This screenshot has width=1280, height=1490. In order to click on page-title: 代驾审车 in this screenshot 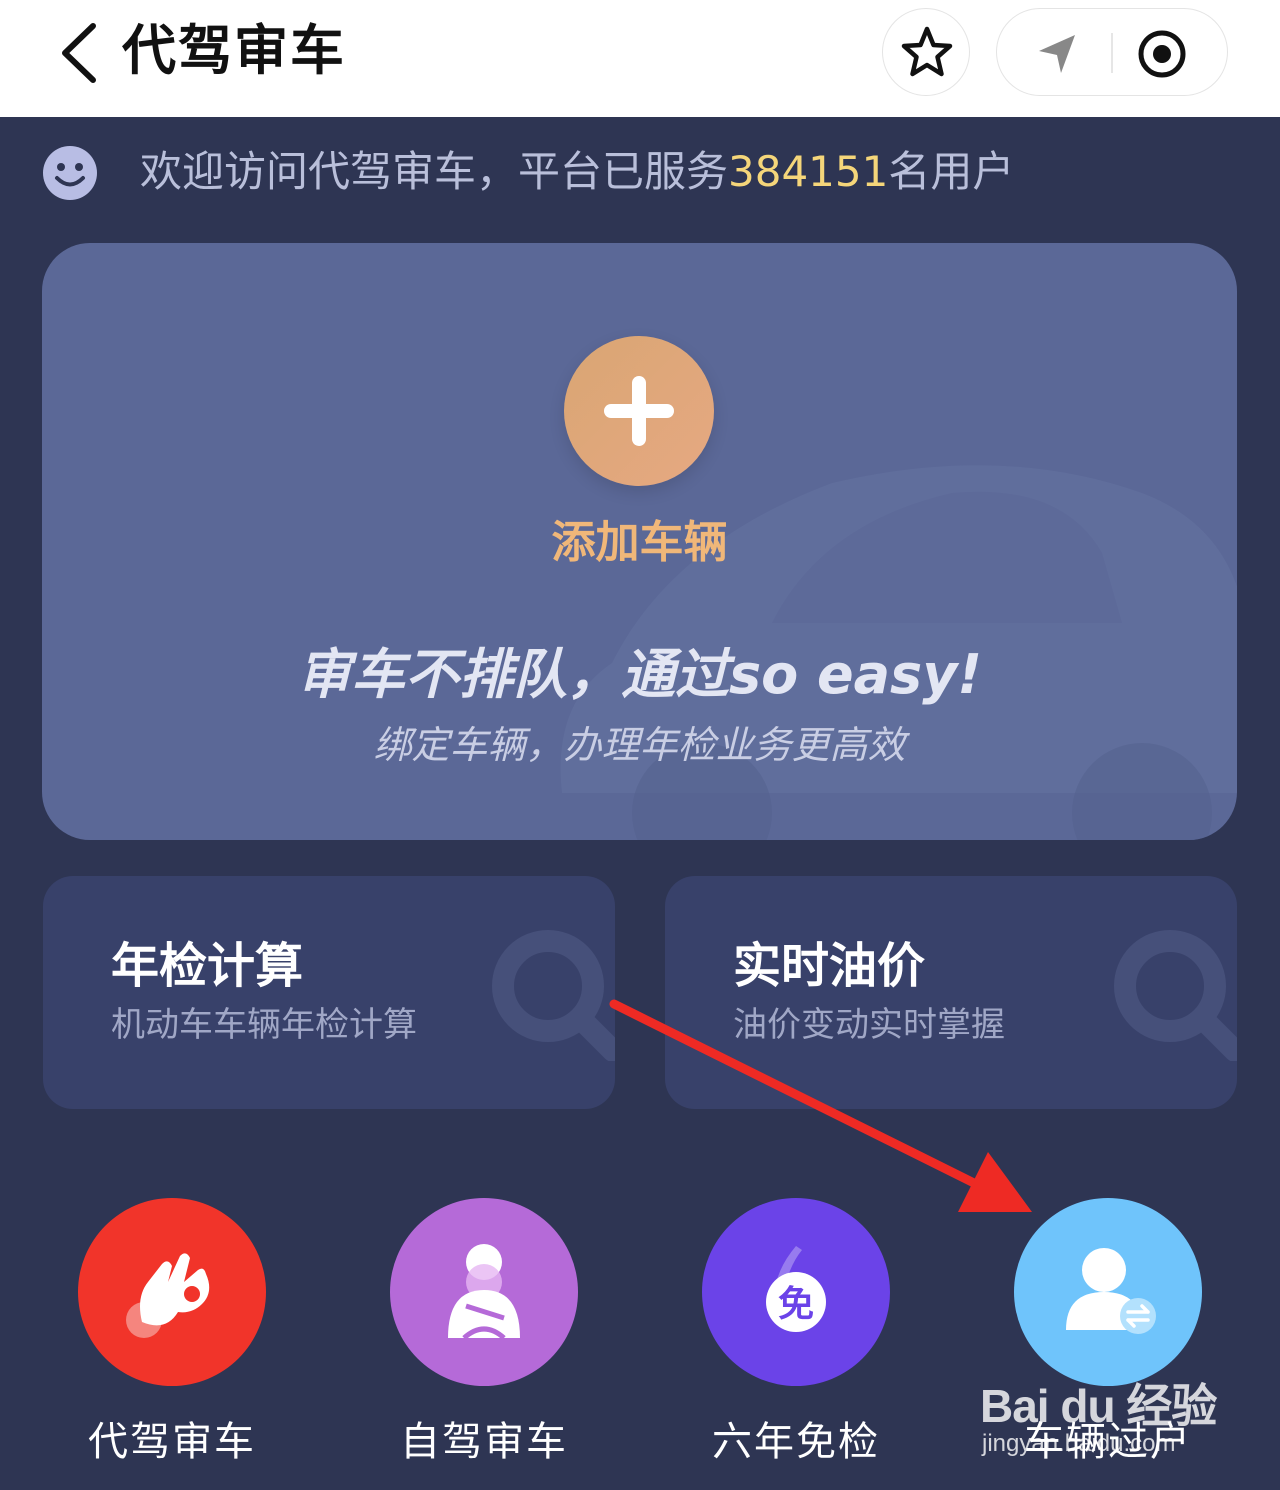, I will do `click(234, 50)`.